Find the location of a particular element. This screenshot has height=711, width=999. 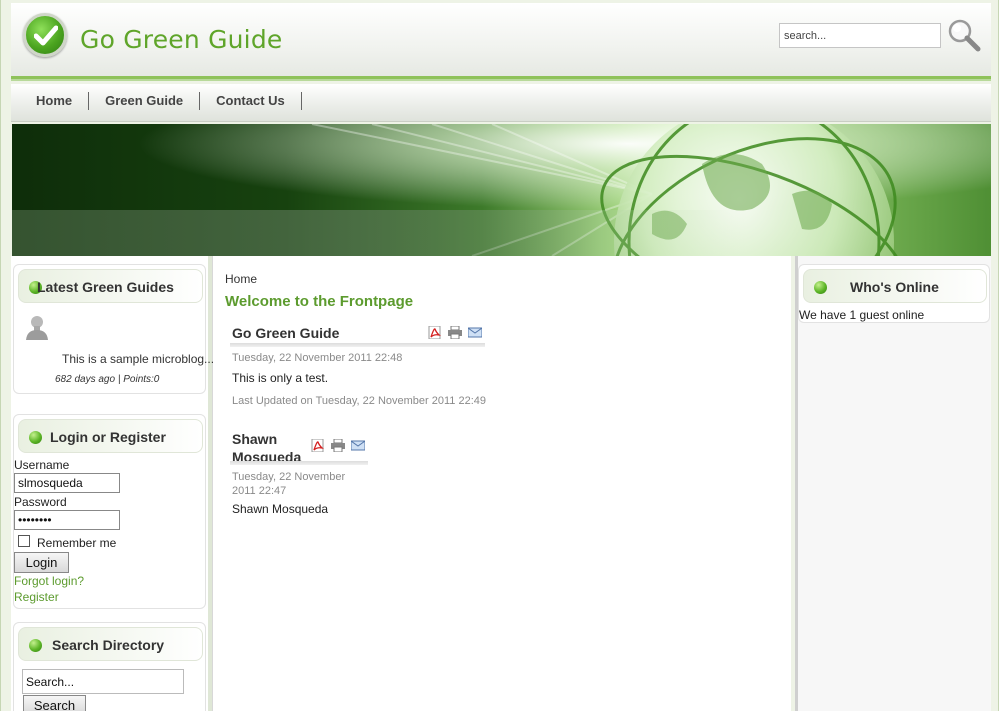

banner-shade is located at coordinates (501, 233).